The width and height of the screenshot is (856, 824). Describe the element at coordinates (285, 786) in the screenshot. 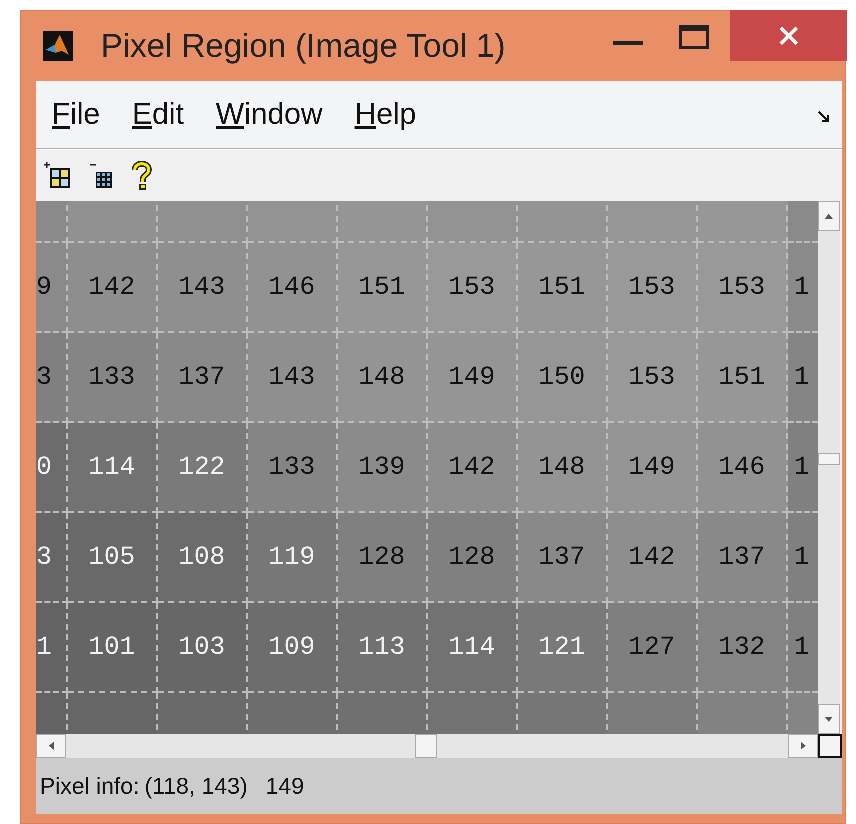

I see `pixel-value: 149` at that location.